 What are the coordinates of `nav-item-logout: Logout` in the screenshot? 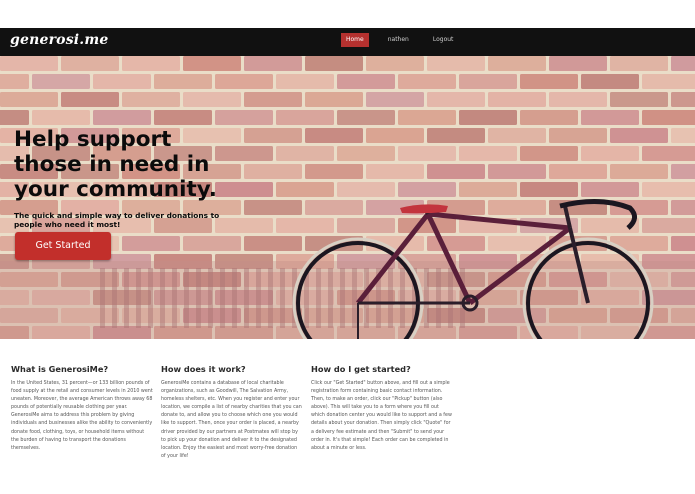 It's located at (443, 40).